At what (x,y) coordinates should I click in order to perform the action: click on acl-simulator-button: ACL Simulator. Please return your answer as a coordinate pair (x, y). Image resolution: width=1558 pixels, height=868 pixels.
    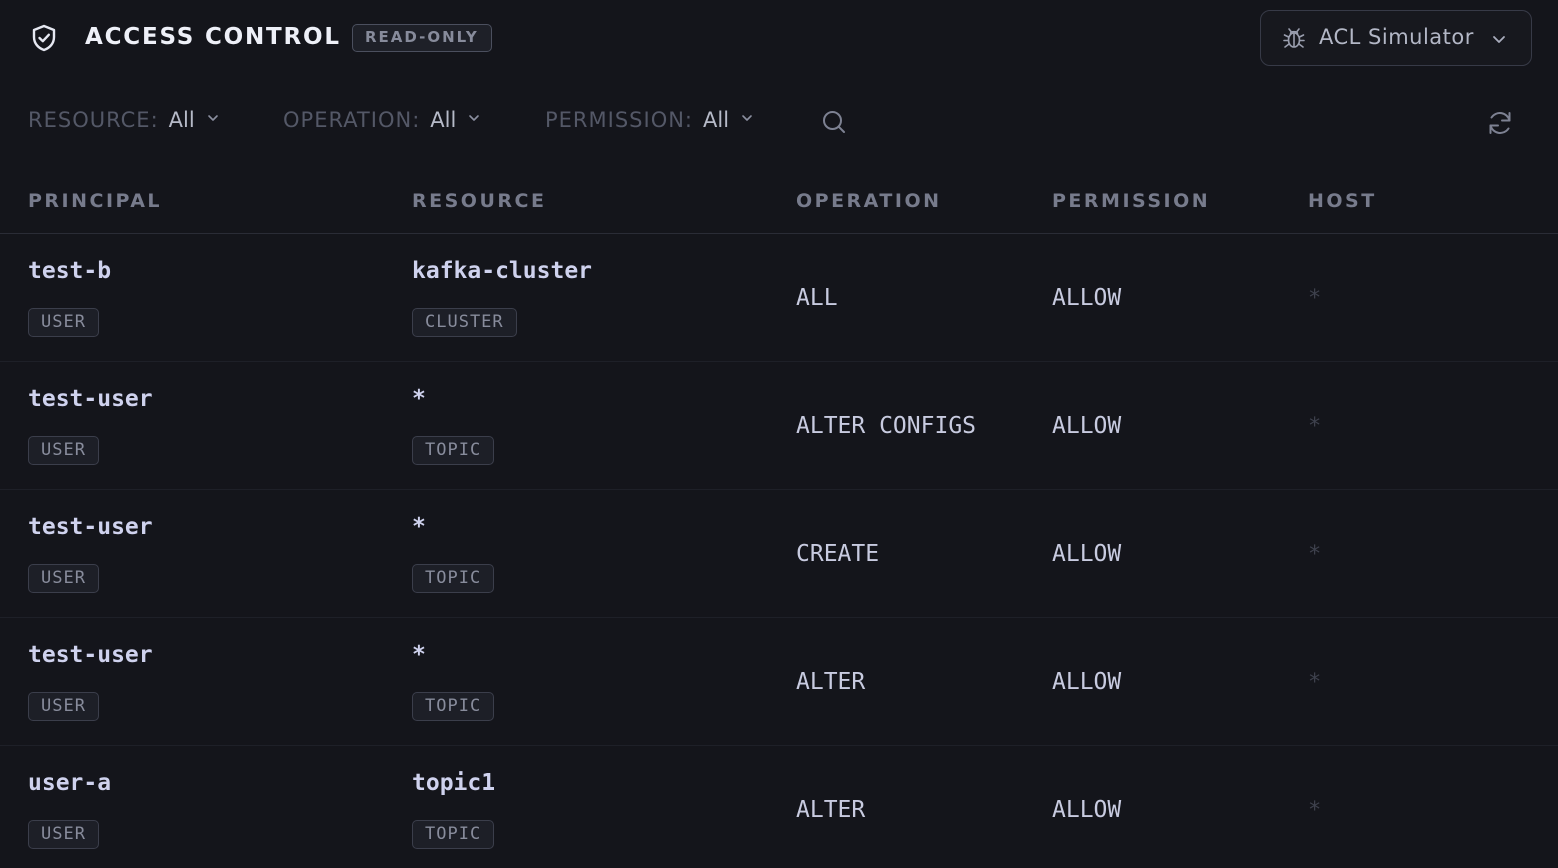
    Looking at the image, I should click on (1396, 38).